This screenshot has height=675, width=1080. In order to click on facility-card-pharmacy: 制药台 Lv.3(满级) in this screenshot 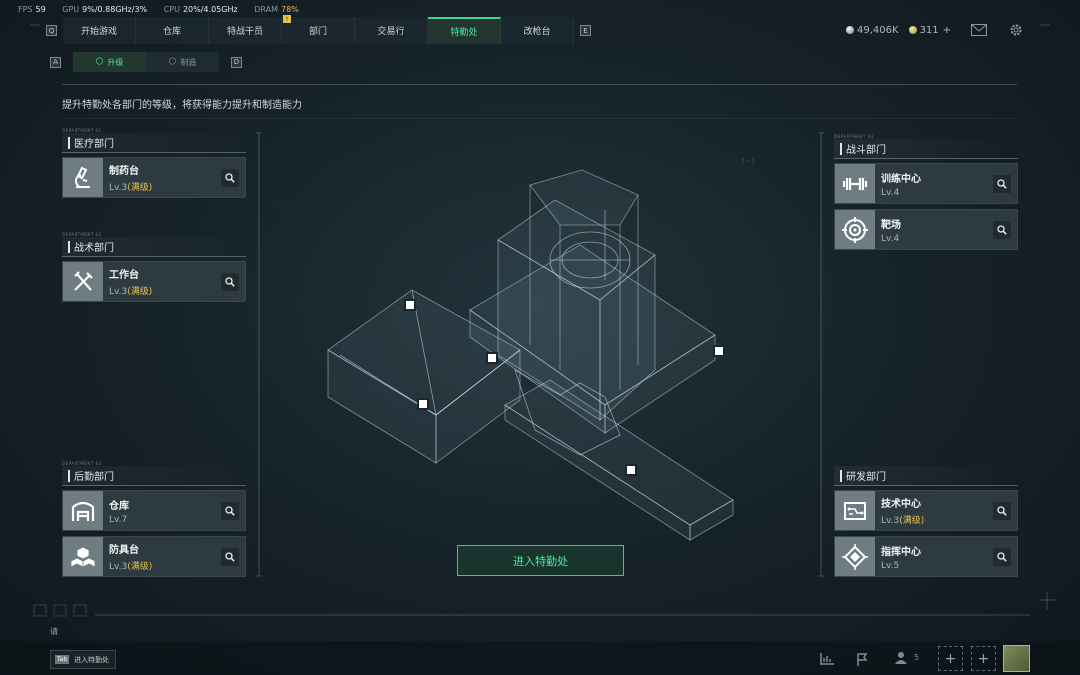, I will do `click(154, 177)`.